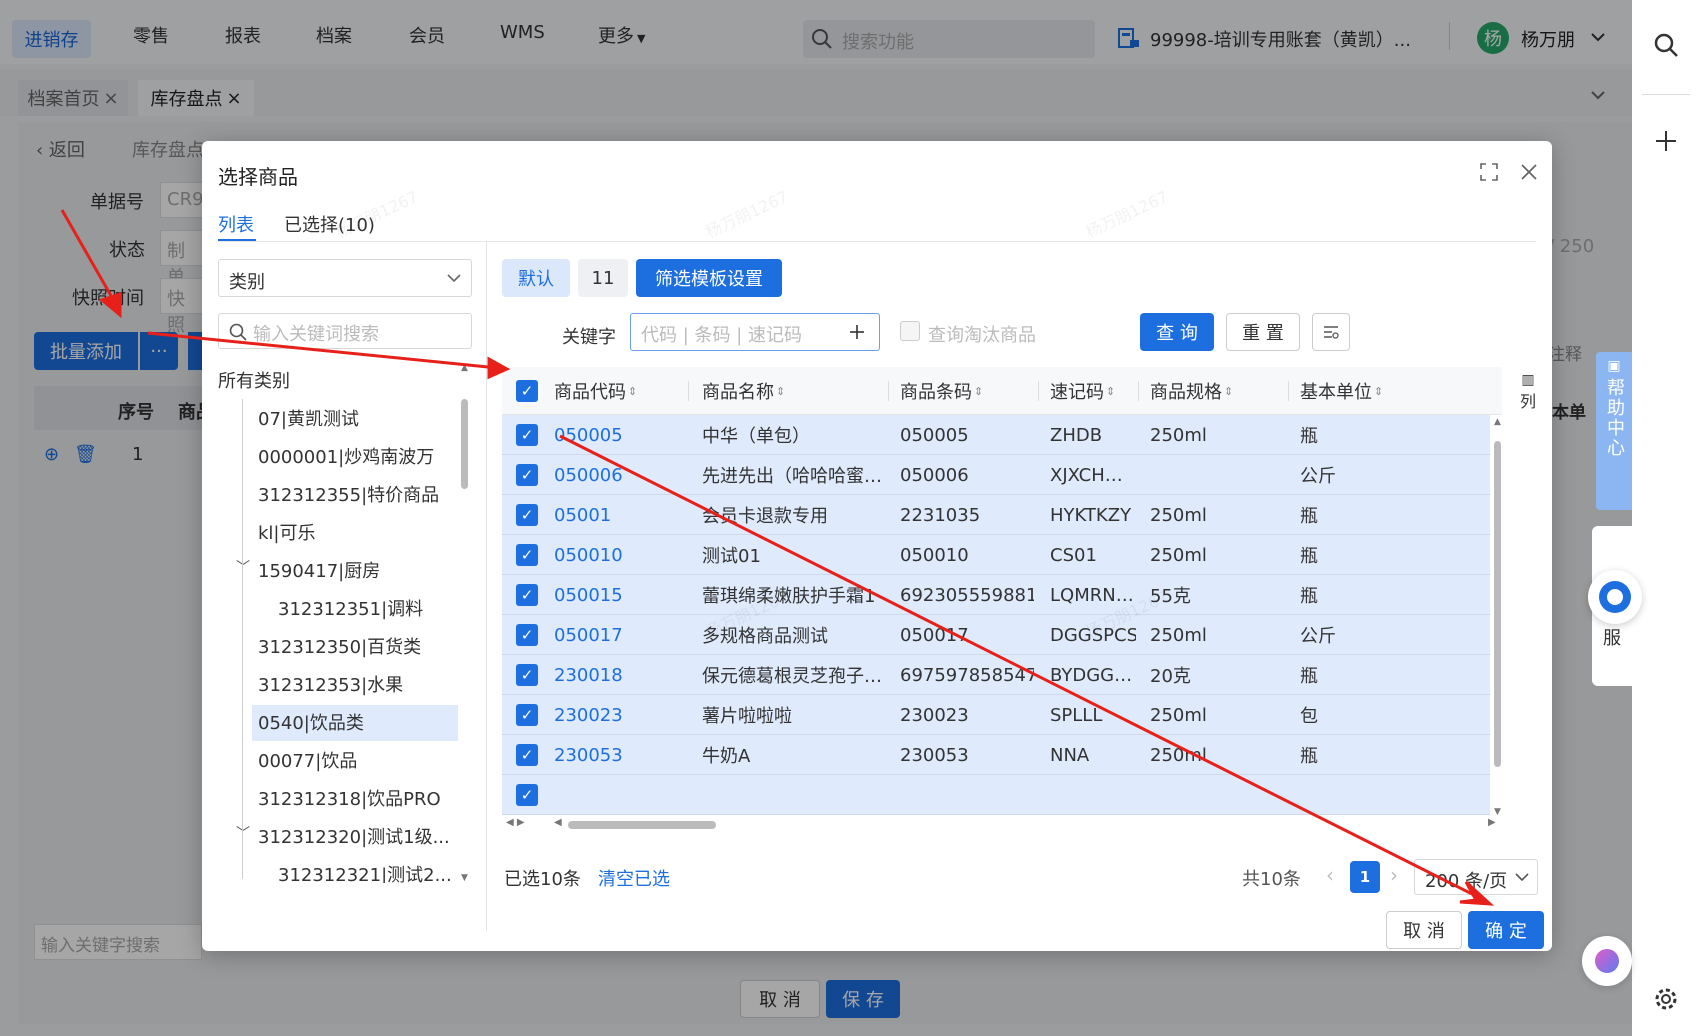  I want to click on right-tool-strip, so click(1665, 518).